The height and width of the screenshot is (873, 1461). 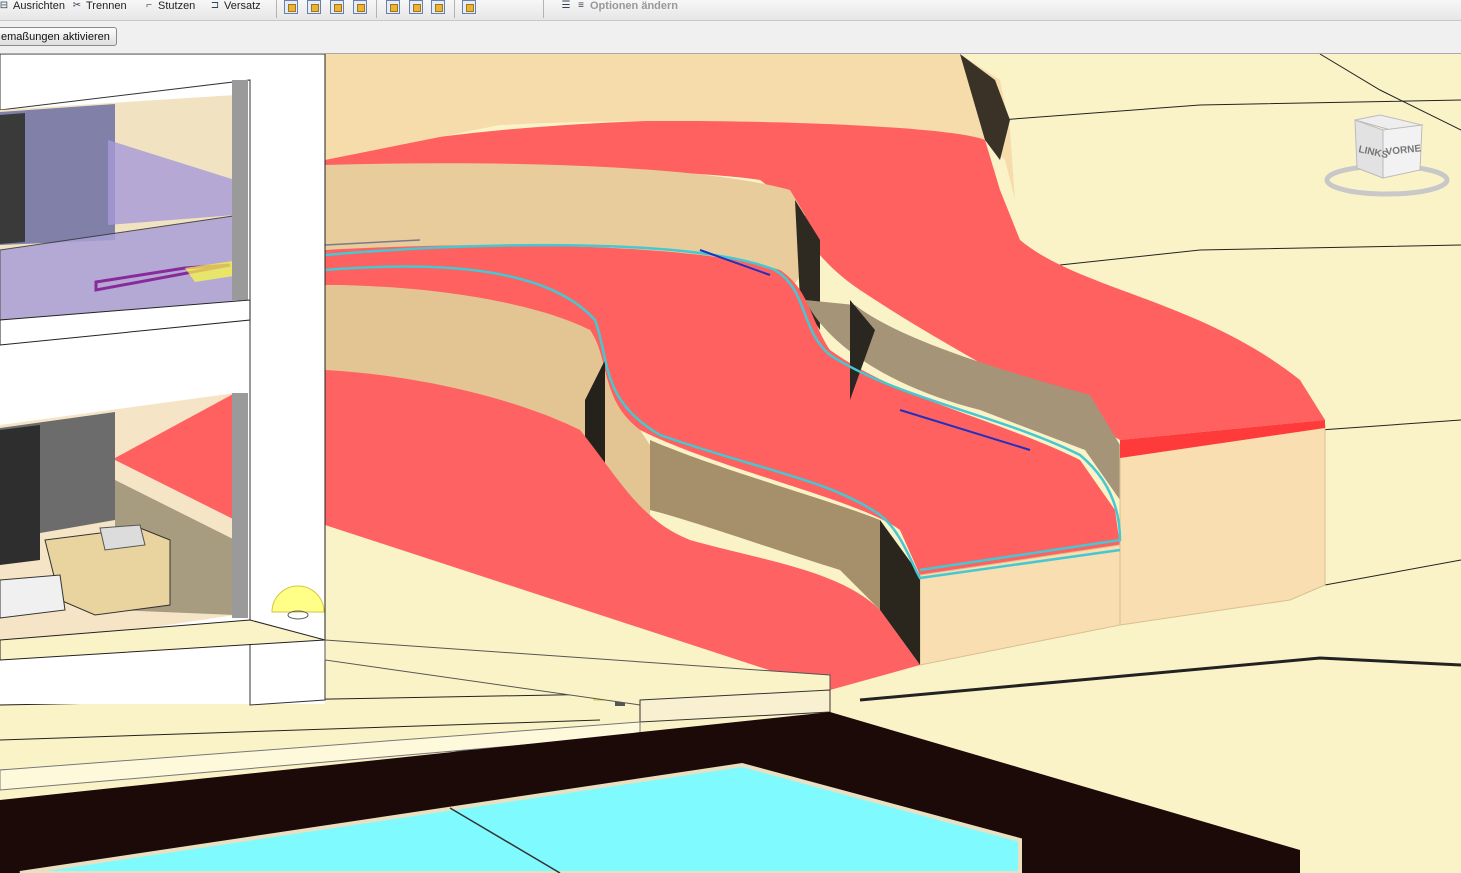 What do you see at coordinates (242, 6) in the screenshot?
I see `versatz-label: Versatz` at bounding box center [242, 6].